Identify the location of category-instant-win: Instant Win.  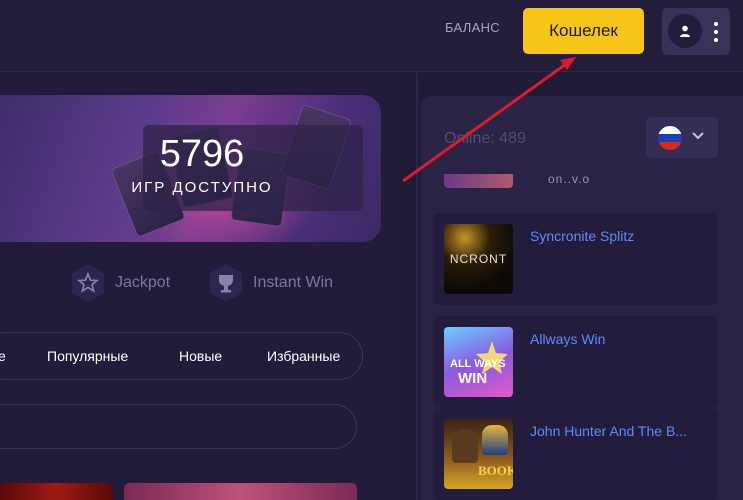
(270, 283).